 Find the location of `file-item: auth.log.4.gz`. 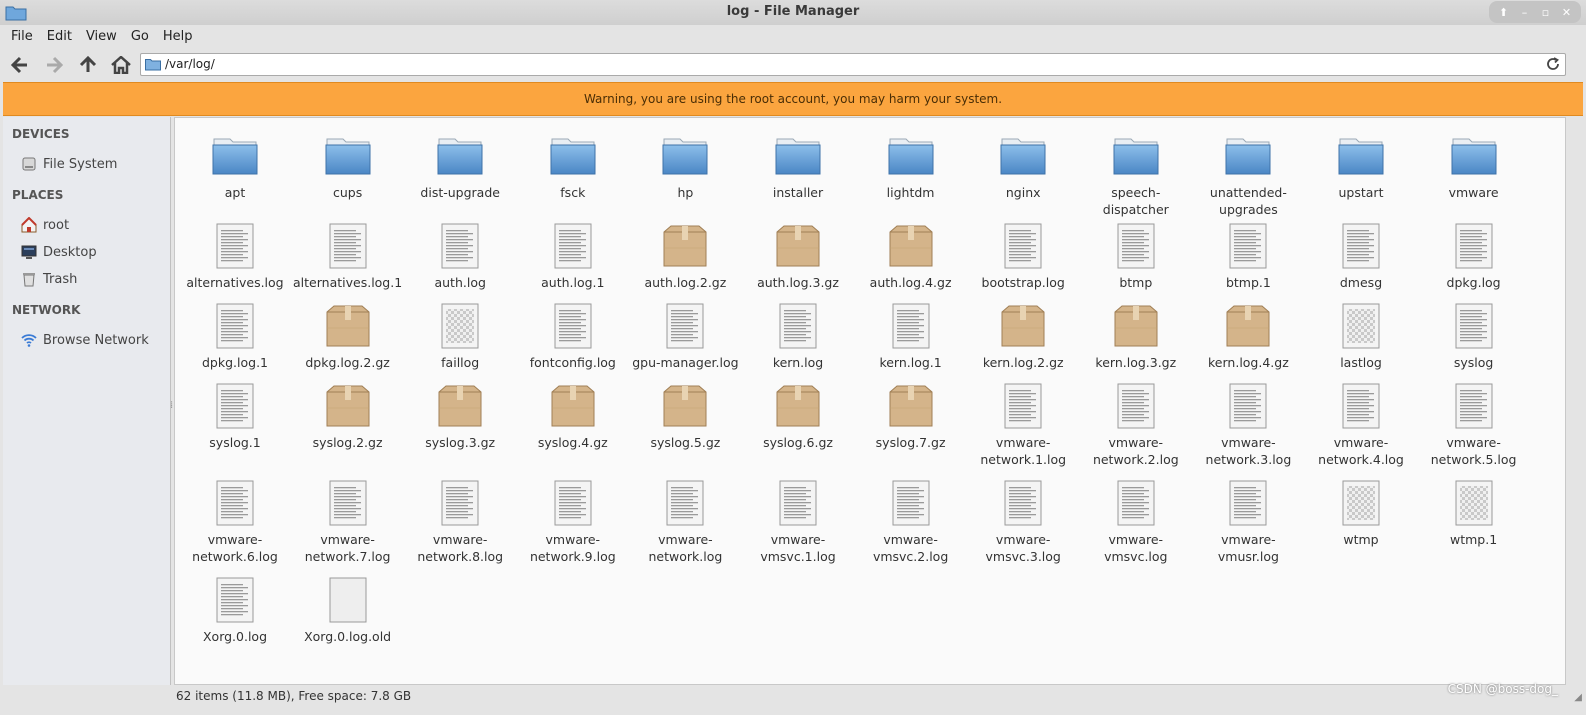

file-item: auth.log.4.gz is located at coordinates (911, 256).